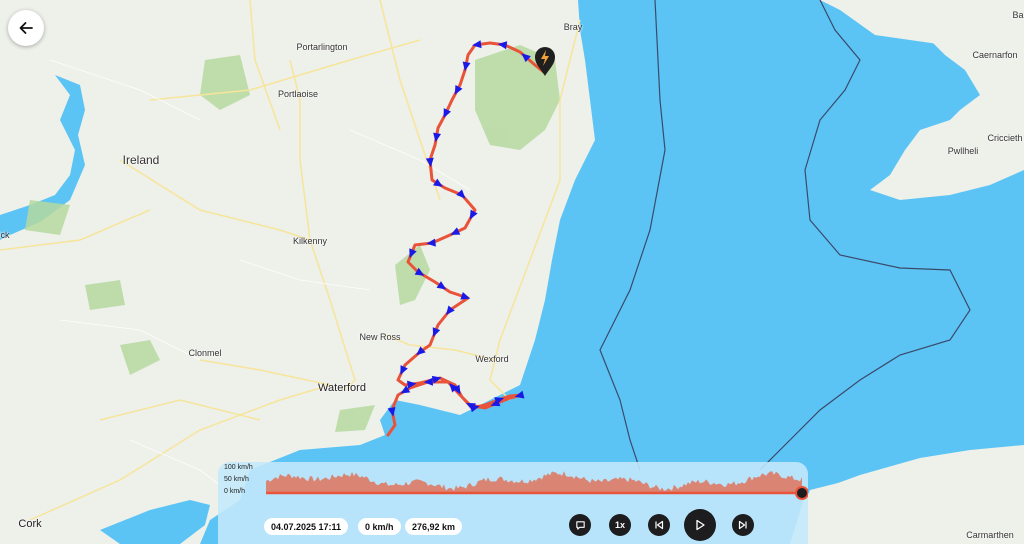 This screenshot has width=1024, height=544. Describe the element at coordinates (801, 493) in the screenshot. I see `progress-handle` at that location.